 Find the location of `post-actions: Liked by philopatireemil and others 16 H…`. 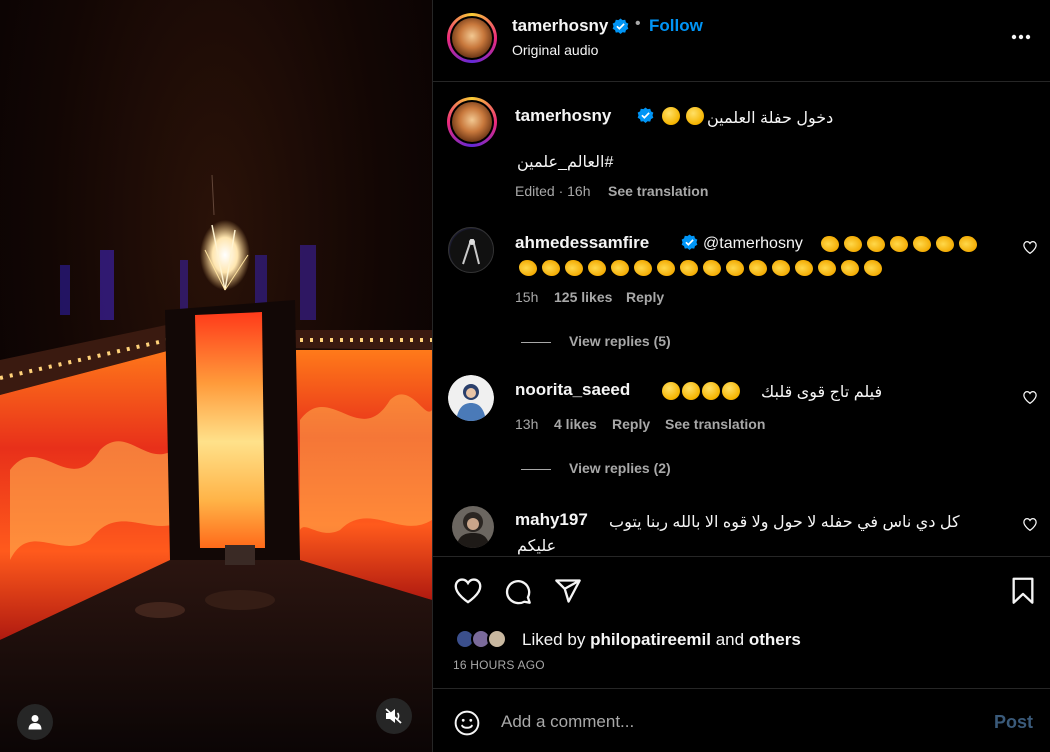

post-actions: Liked by philopatireemil and others 16 H… is located at coordinates (741, 621).